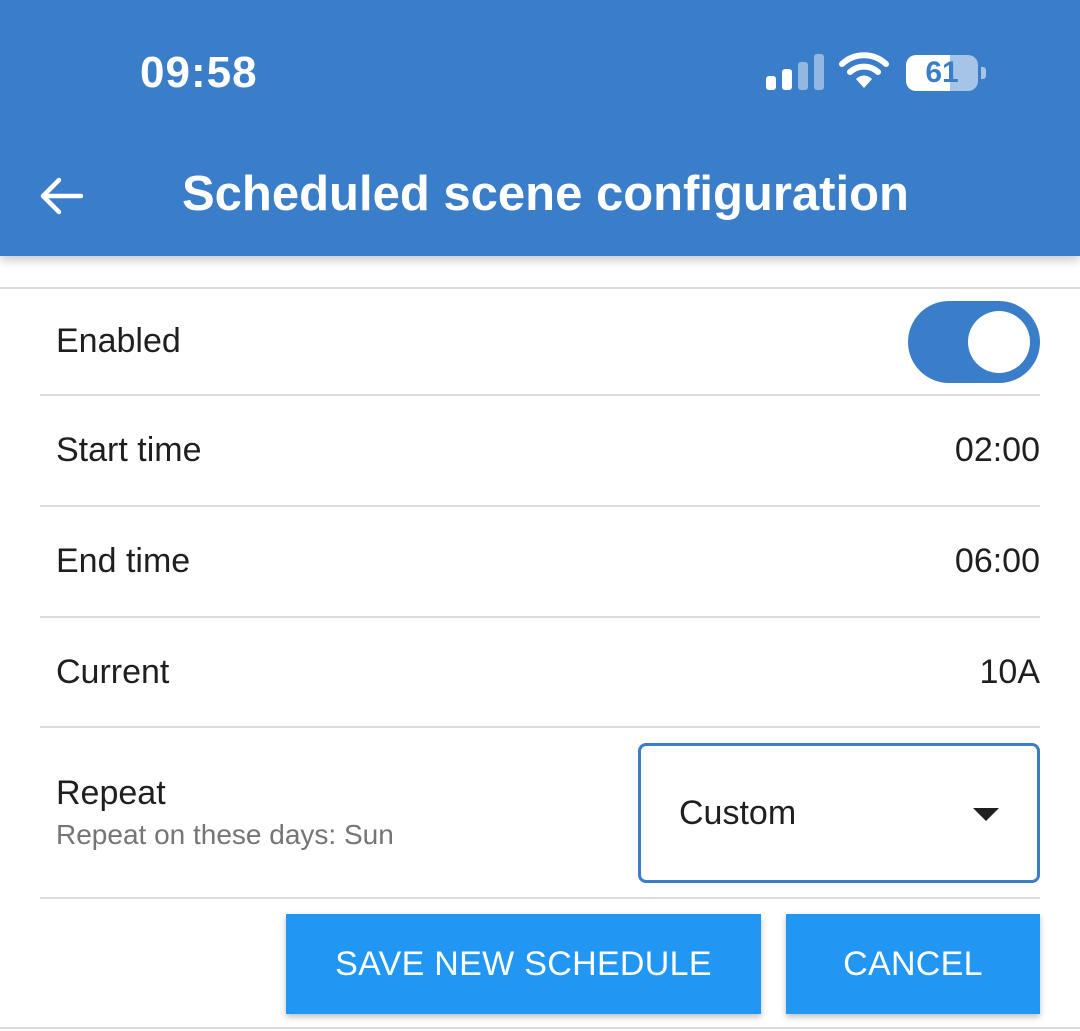 The height and width of the screenshot is (1031, 1080). Describe the element at coordinates (111, 793) in the screenshot. I see `repeat-label: Repeat` at that location.